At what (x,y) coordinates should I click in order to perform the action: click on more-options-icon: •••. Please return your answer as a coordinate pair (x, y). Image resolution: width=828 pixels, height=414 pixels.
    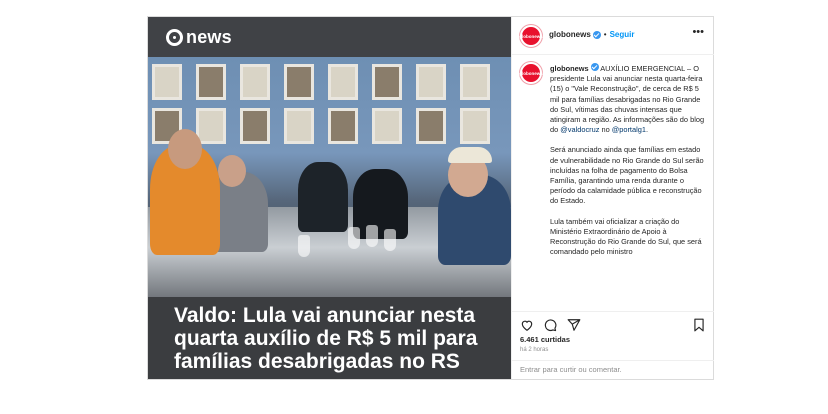
    Looking at the image, I should click on (698, 32).